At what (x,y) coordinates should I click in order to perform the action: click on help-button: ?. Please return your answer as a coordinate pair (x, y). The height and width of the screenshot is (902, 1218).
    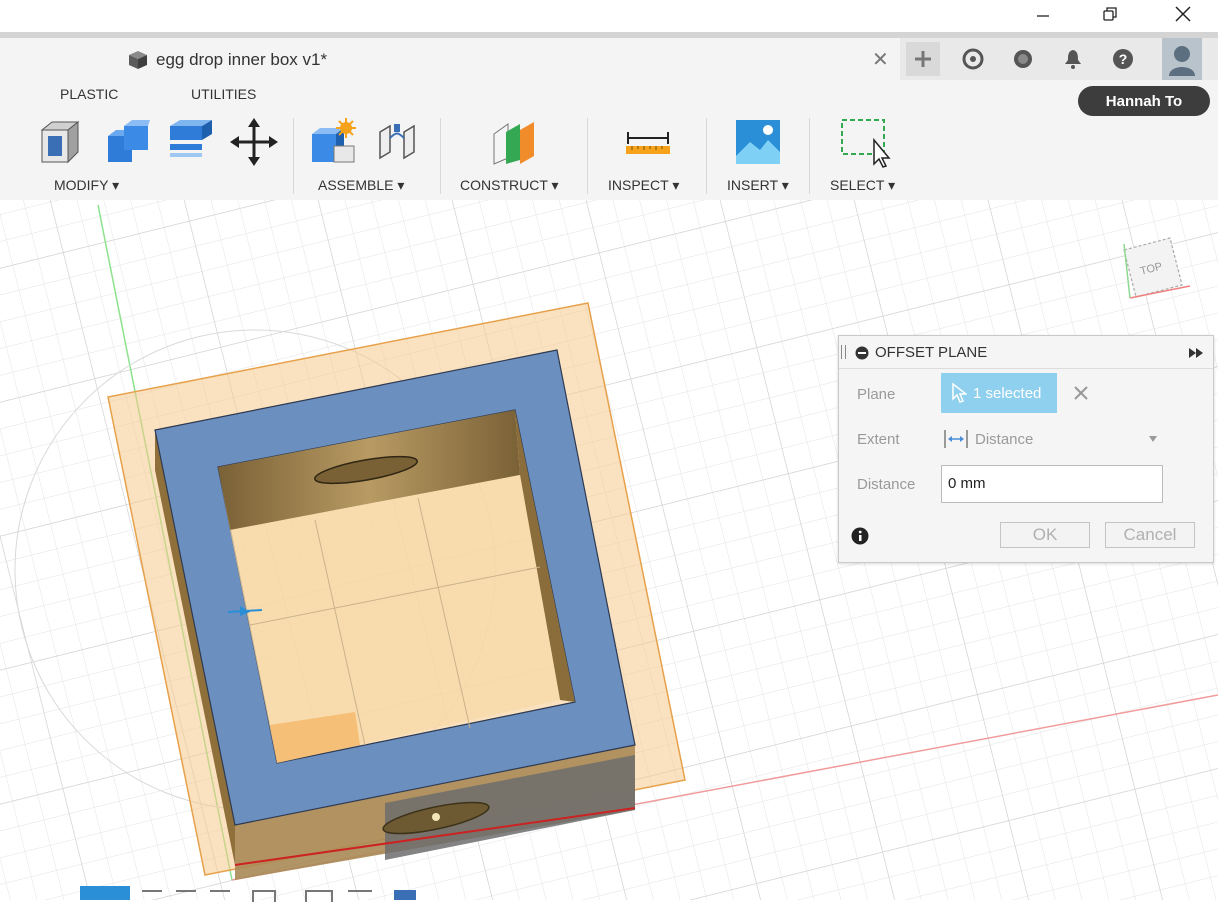
    Looking at the image, I should click on (1123, 59).